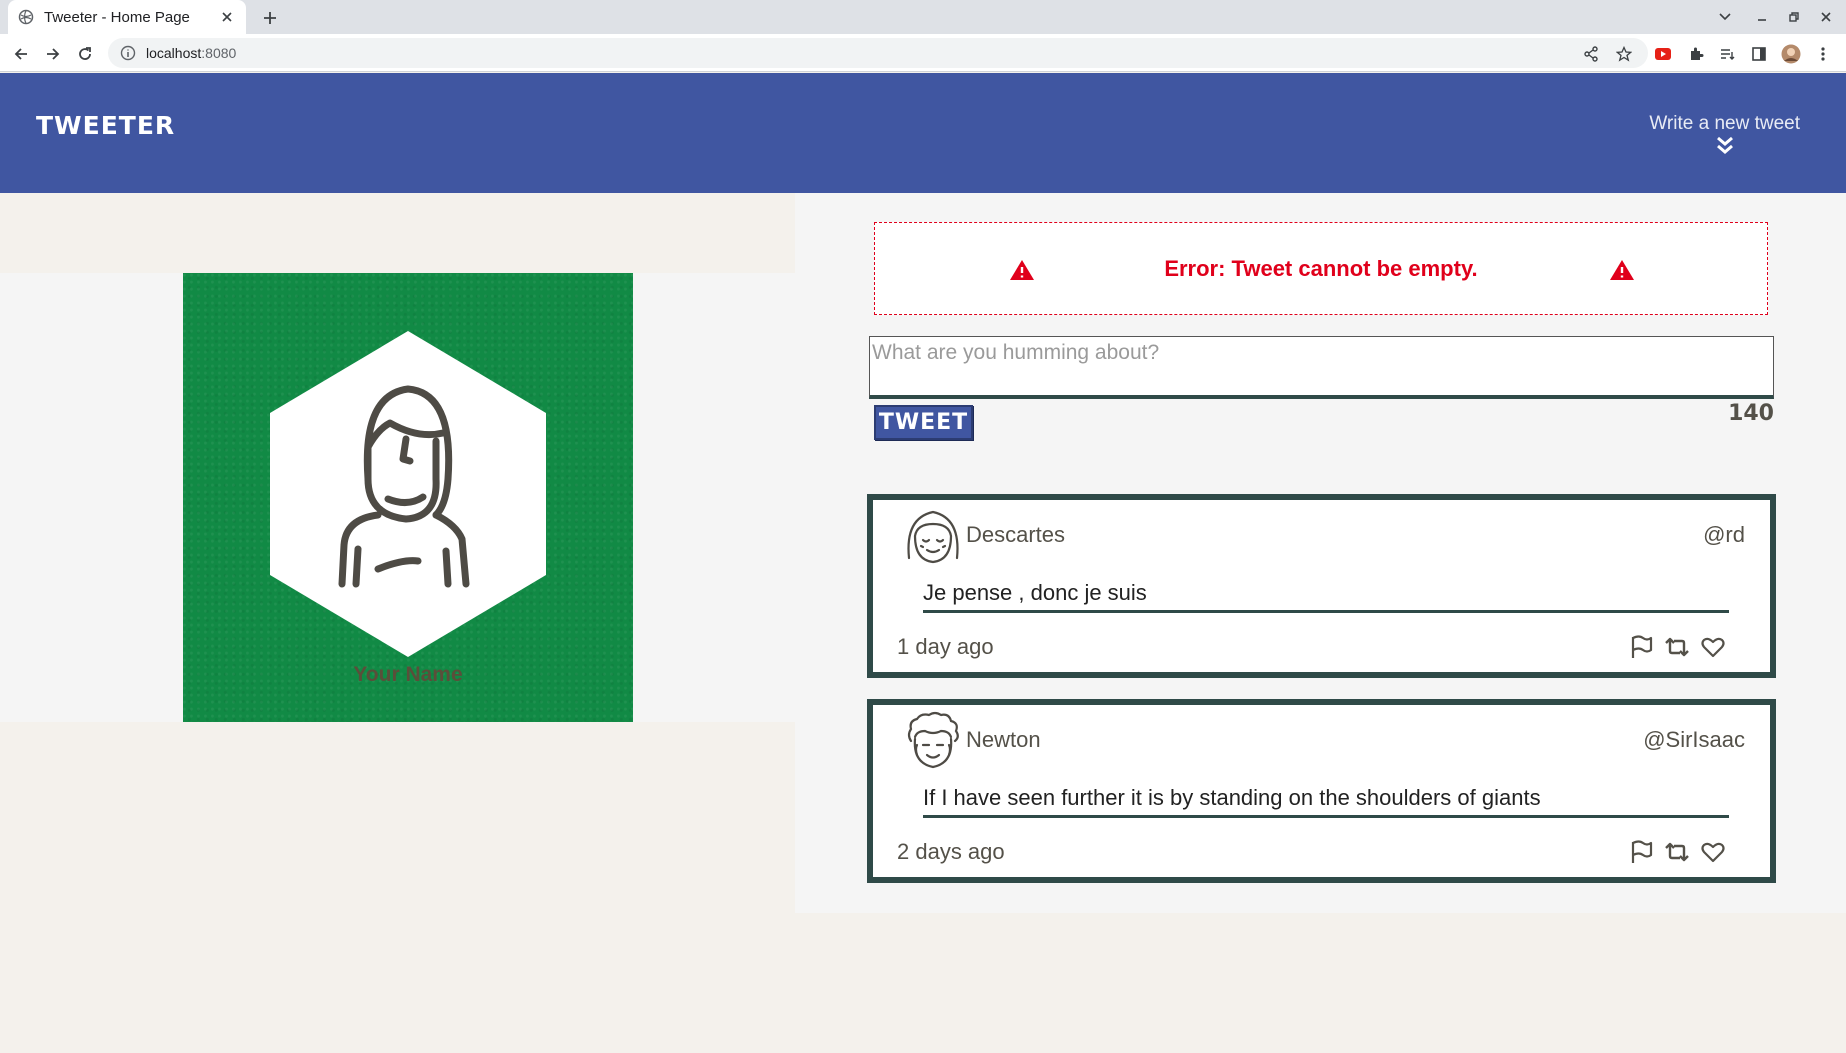  What do you see at coordinates (1724, 534) in the screenshot?
I see `tweet-handle: @rd` at bounding box center [1724, 534].